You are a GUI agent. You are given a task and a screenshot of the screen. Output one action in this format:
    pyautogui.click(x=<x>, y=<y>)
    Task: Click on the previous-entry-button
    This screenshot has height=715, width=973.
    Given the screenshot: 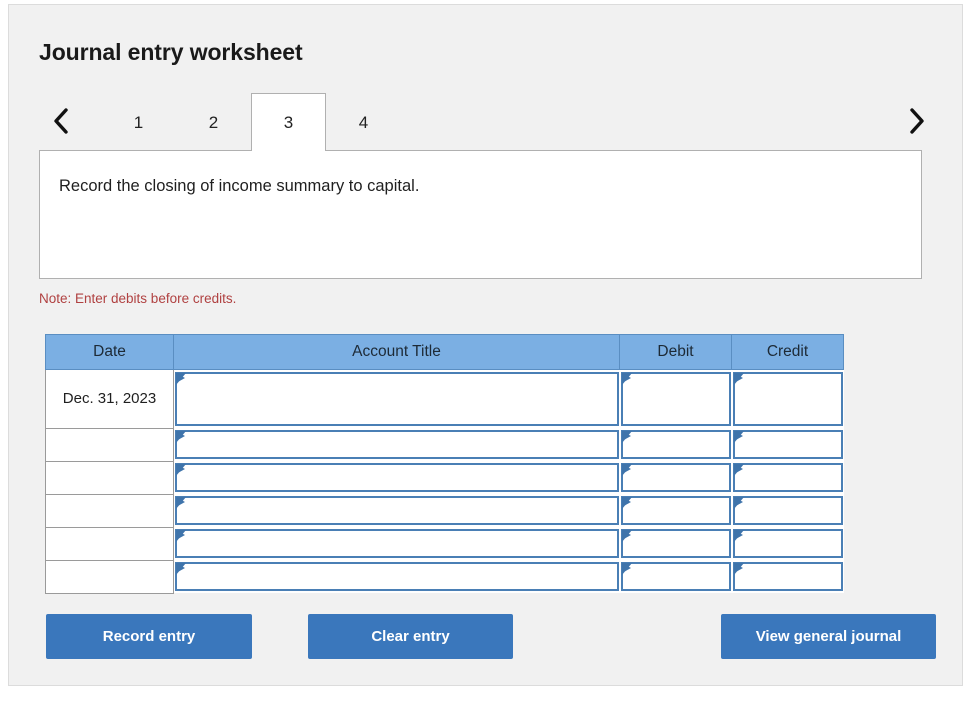 What is the action you would take?
    pyautogui.click(x=60, y=121)
    